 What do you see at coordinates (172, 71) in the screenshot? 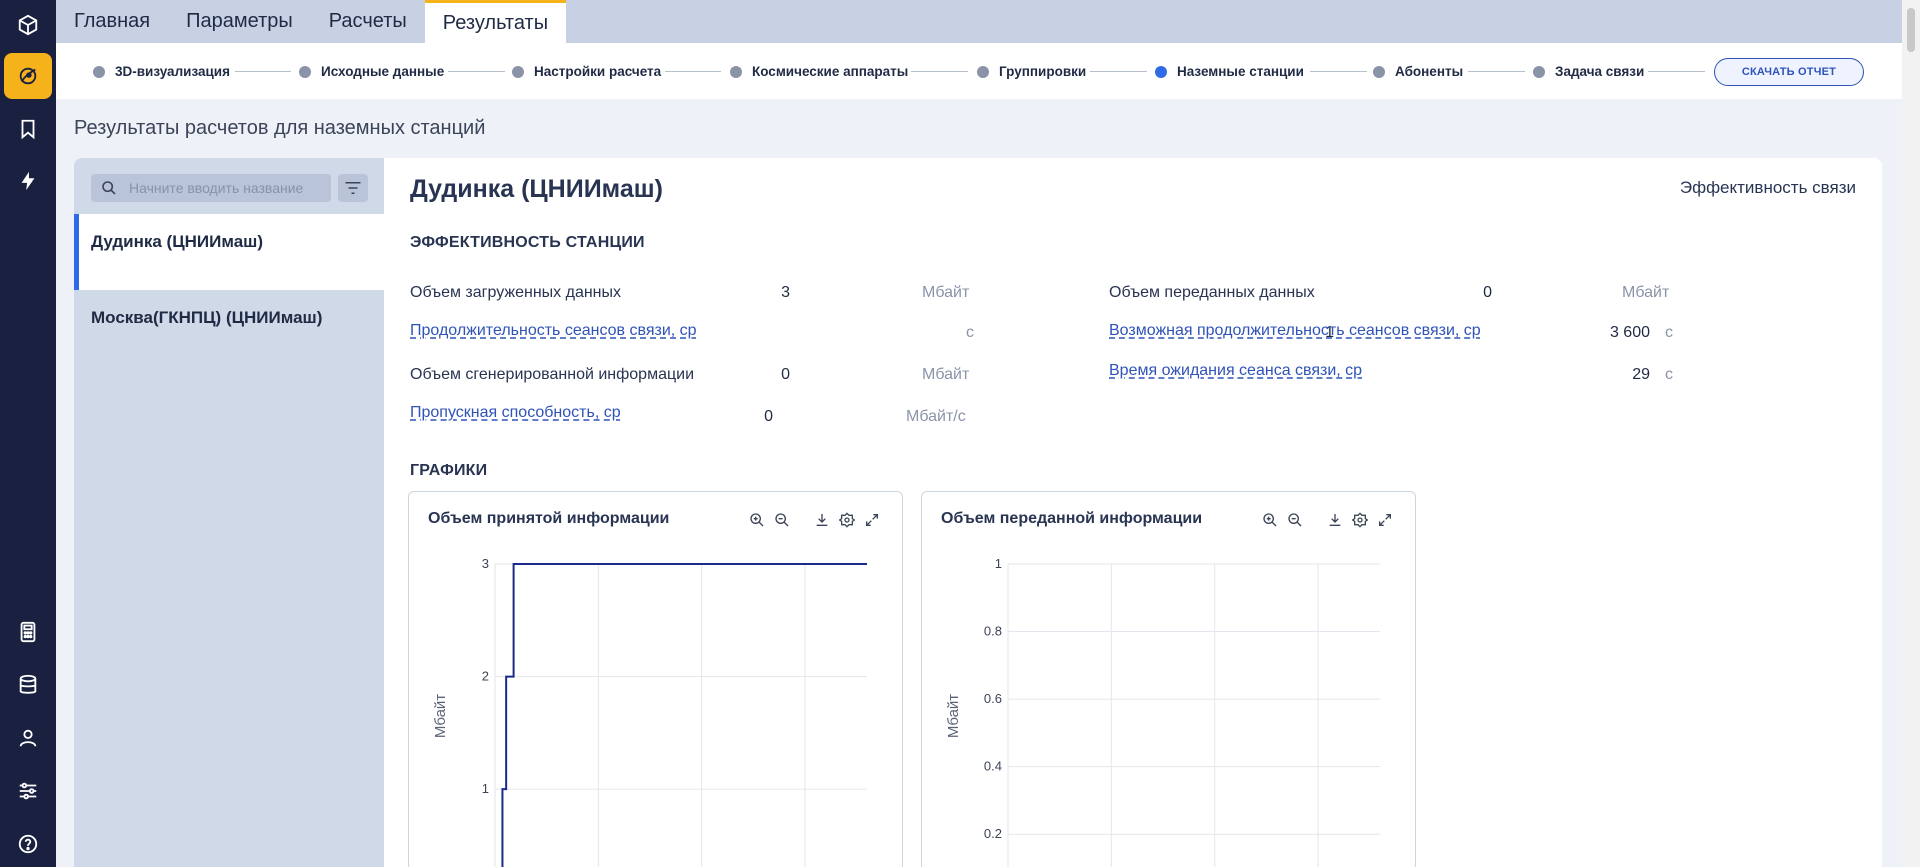
I see `step-label: 3D-визуализация` at bounding box center [172, 71].